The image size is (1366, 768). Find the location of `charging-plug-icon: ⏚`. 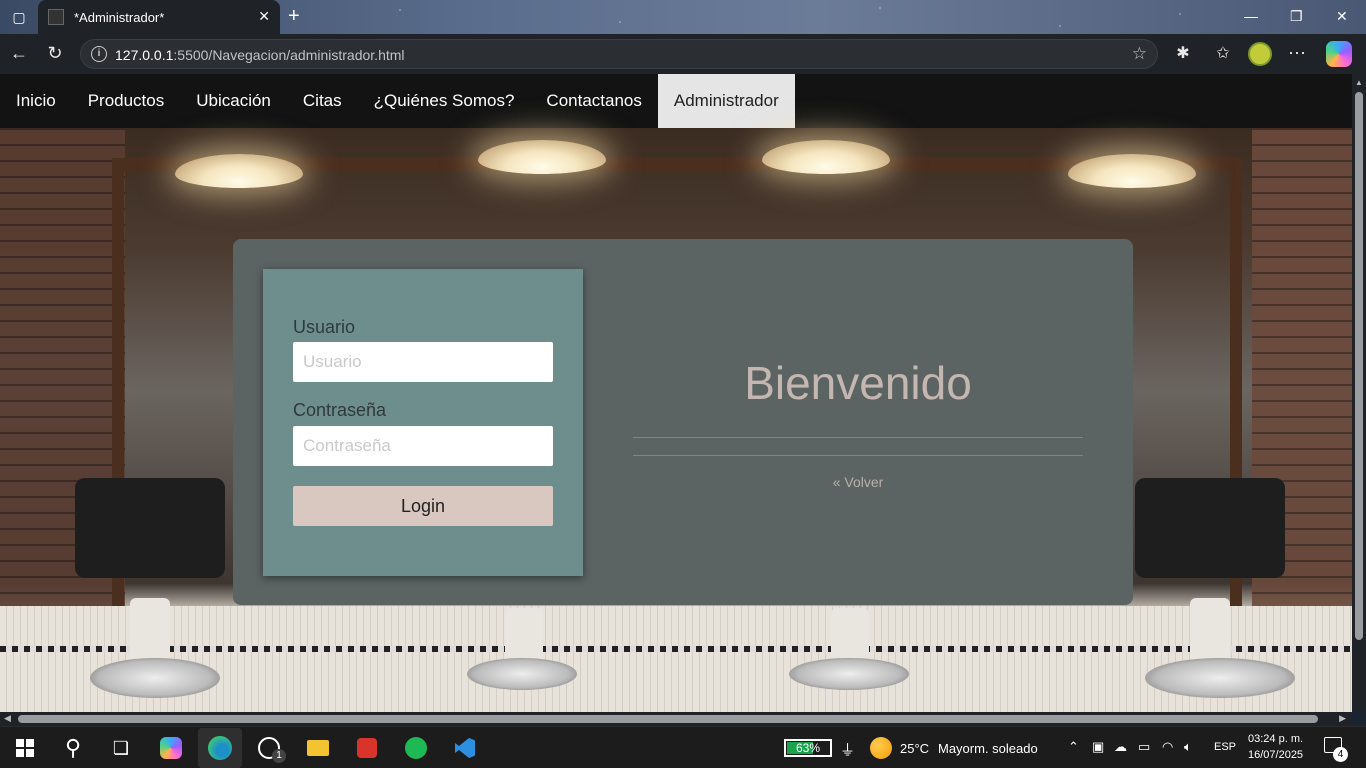

charging-plug-icon: ⏚ is located at coordinates (848, 750).